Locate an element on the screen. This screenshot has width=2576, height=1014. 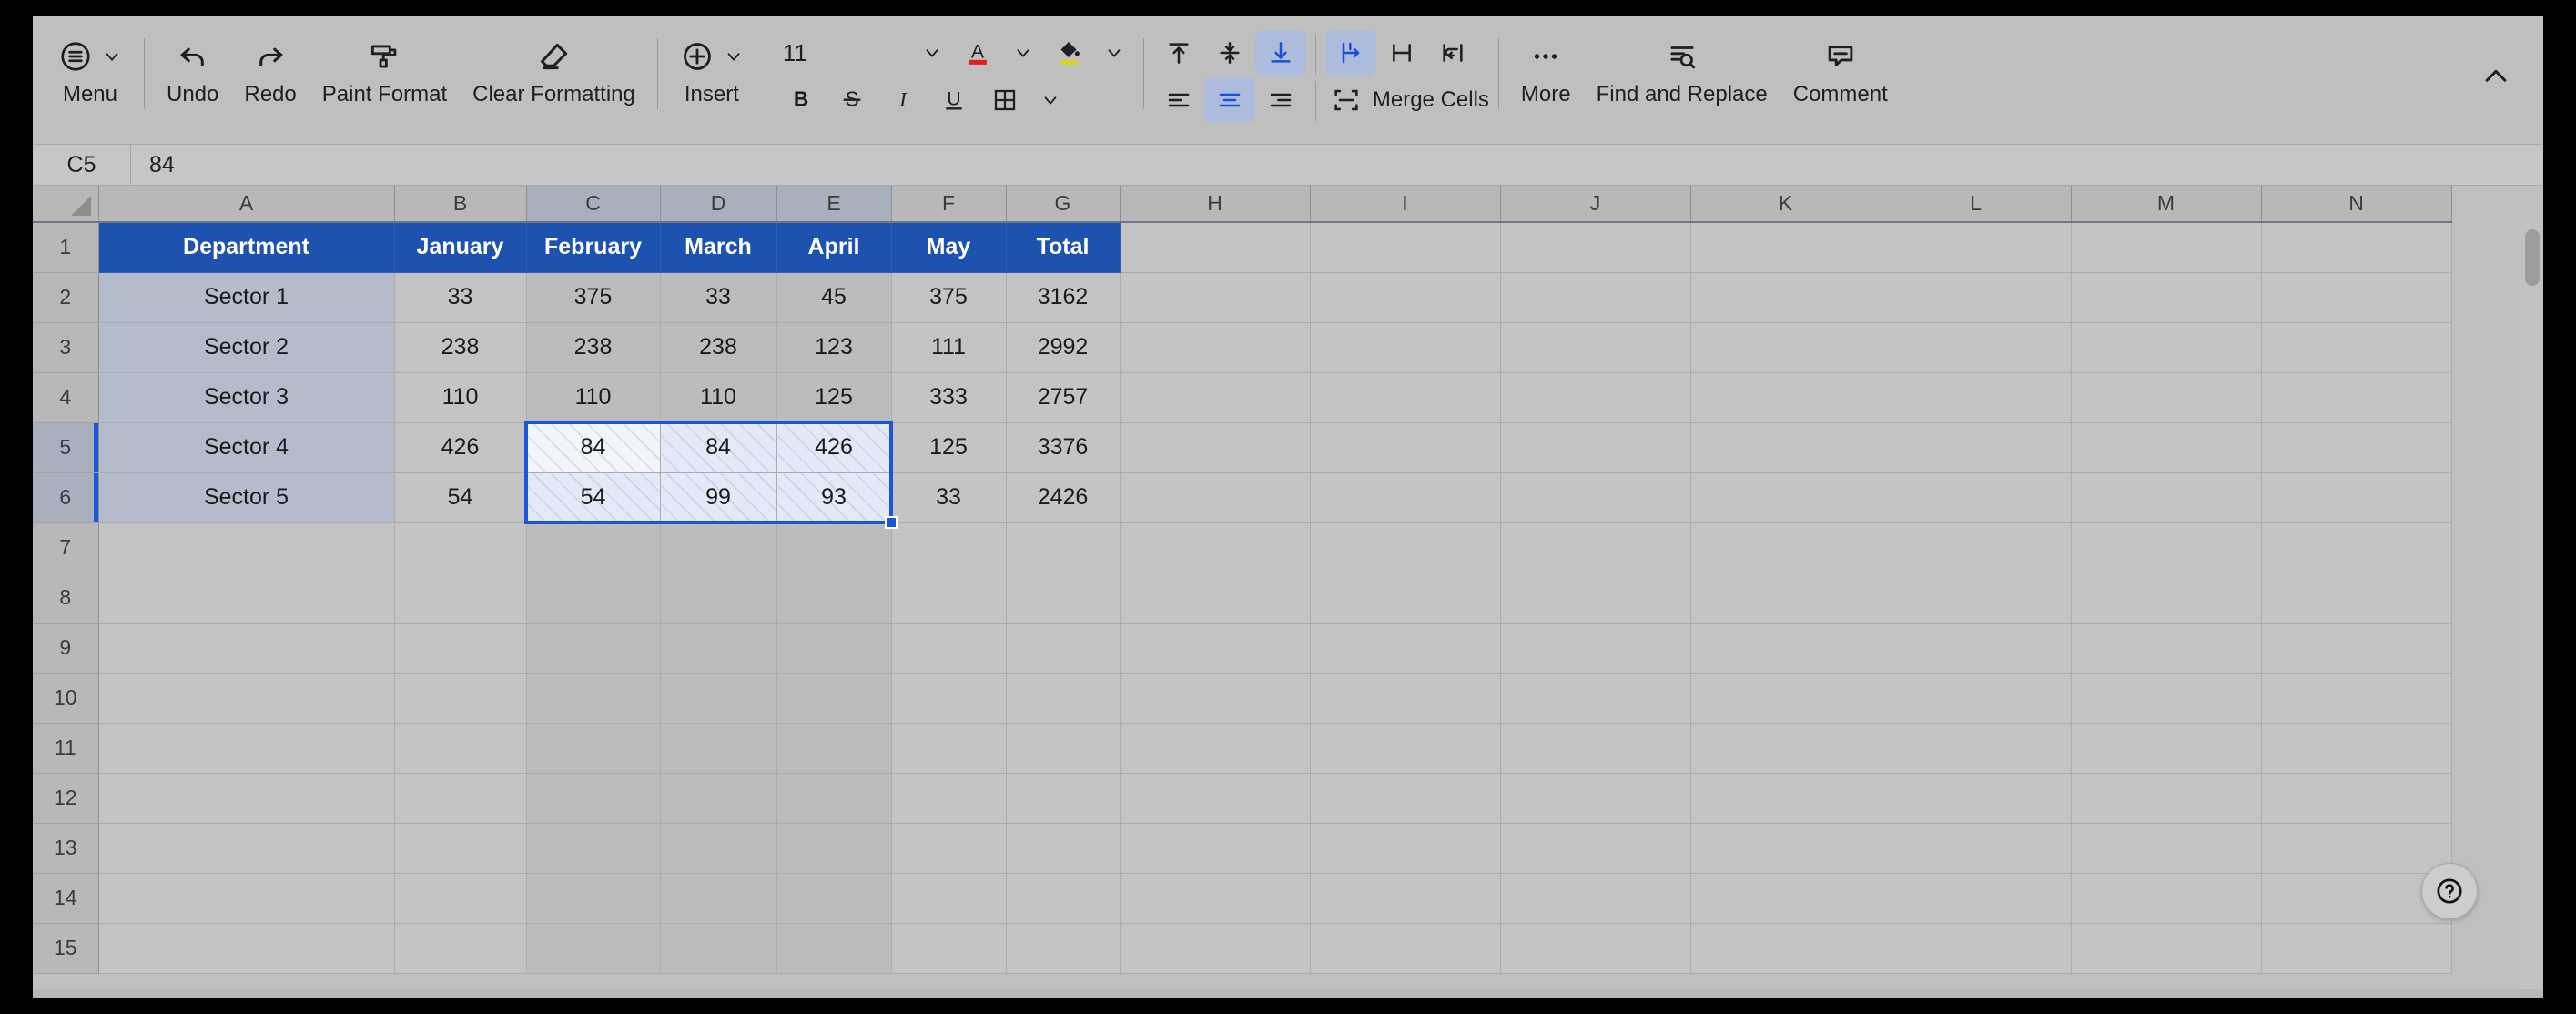
cell-N5 is located at coordinates (2356, 447).